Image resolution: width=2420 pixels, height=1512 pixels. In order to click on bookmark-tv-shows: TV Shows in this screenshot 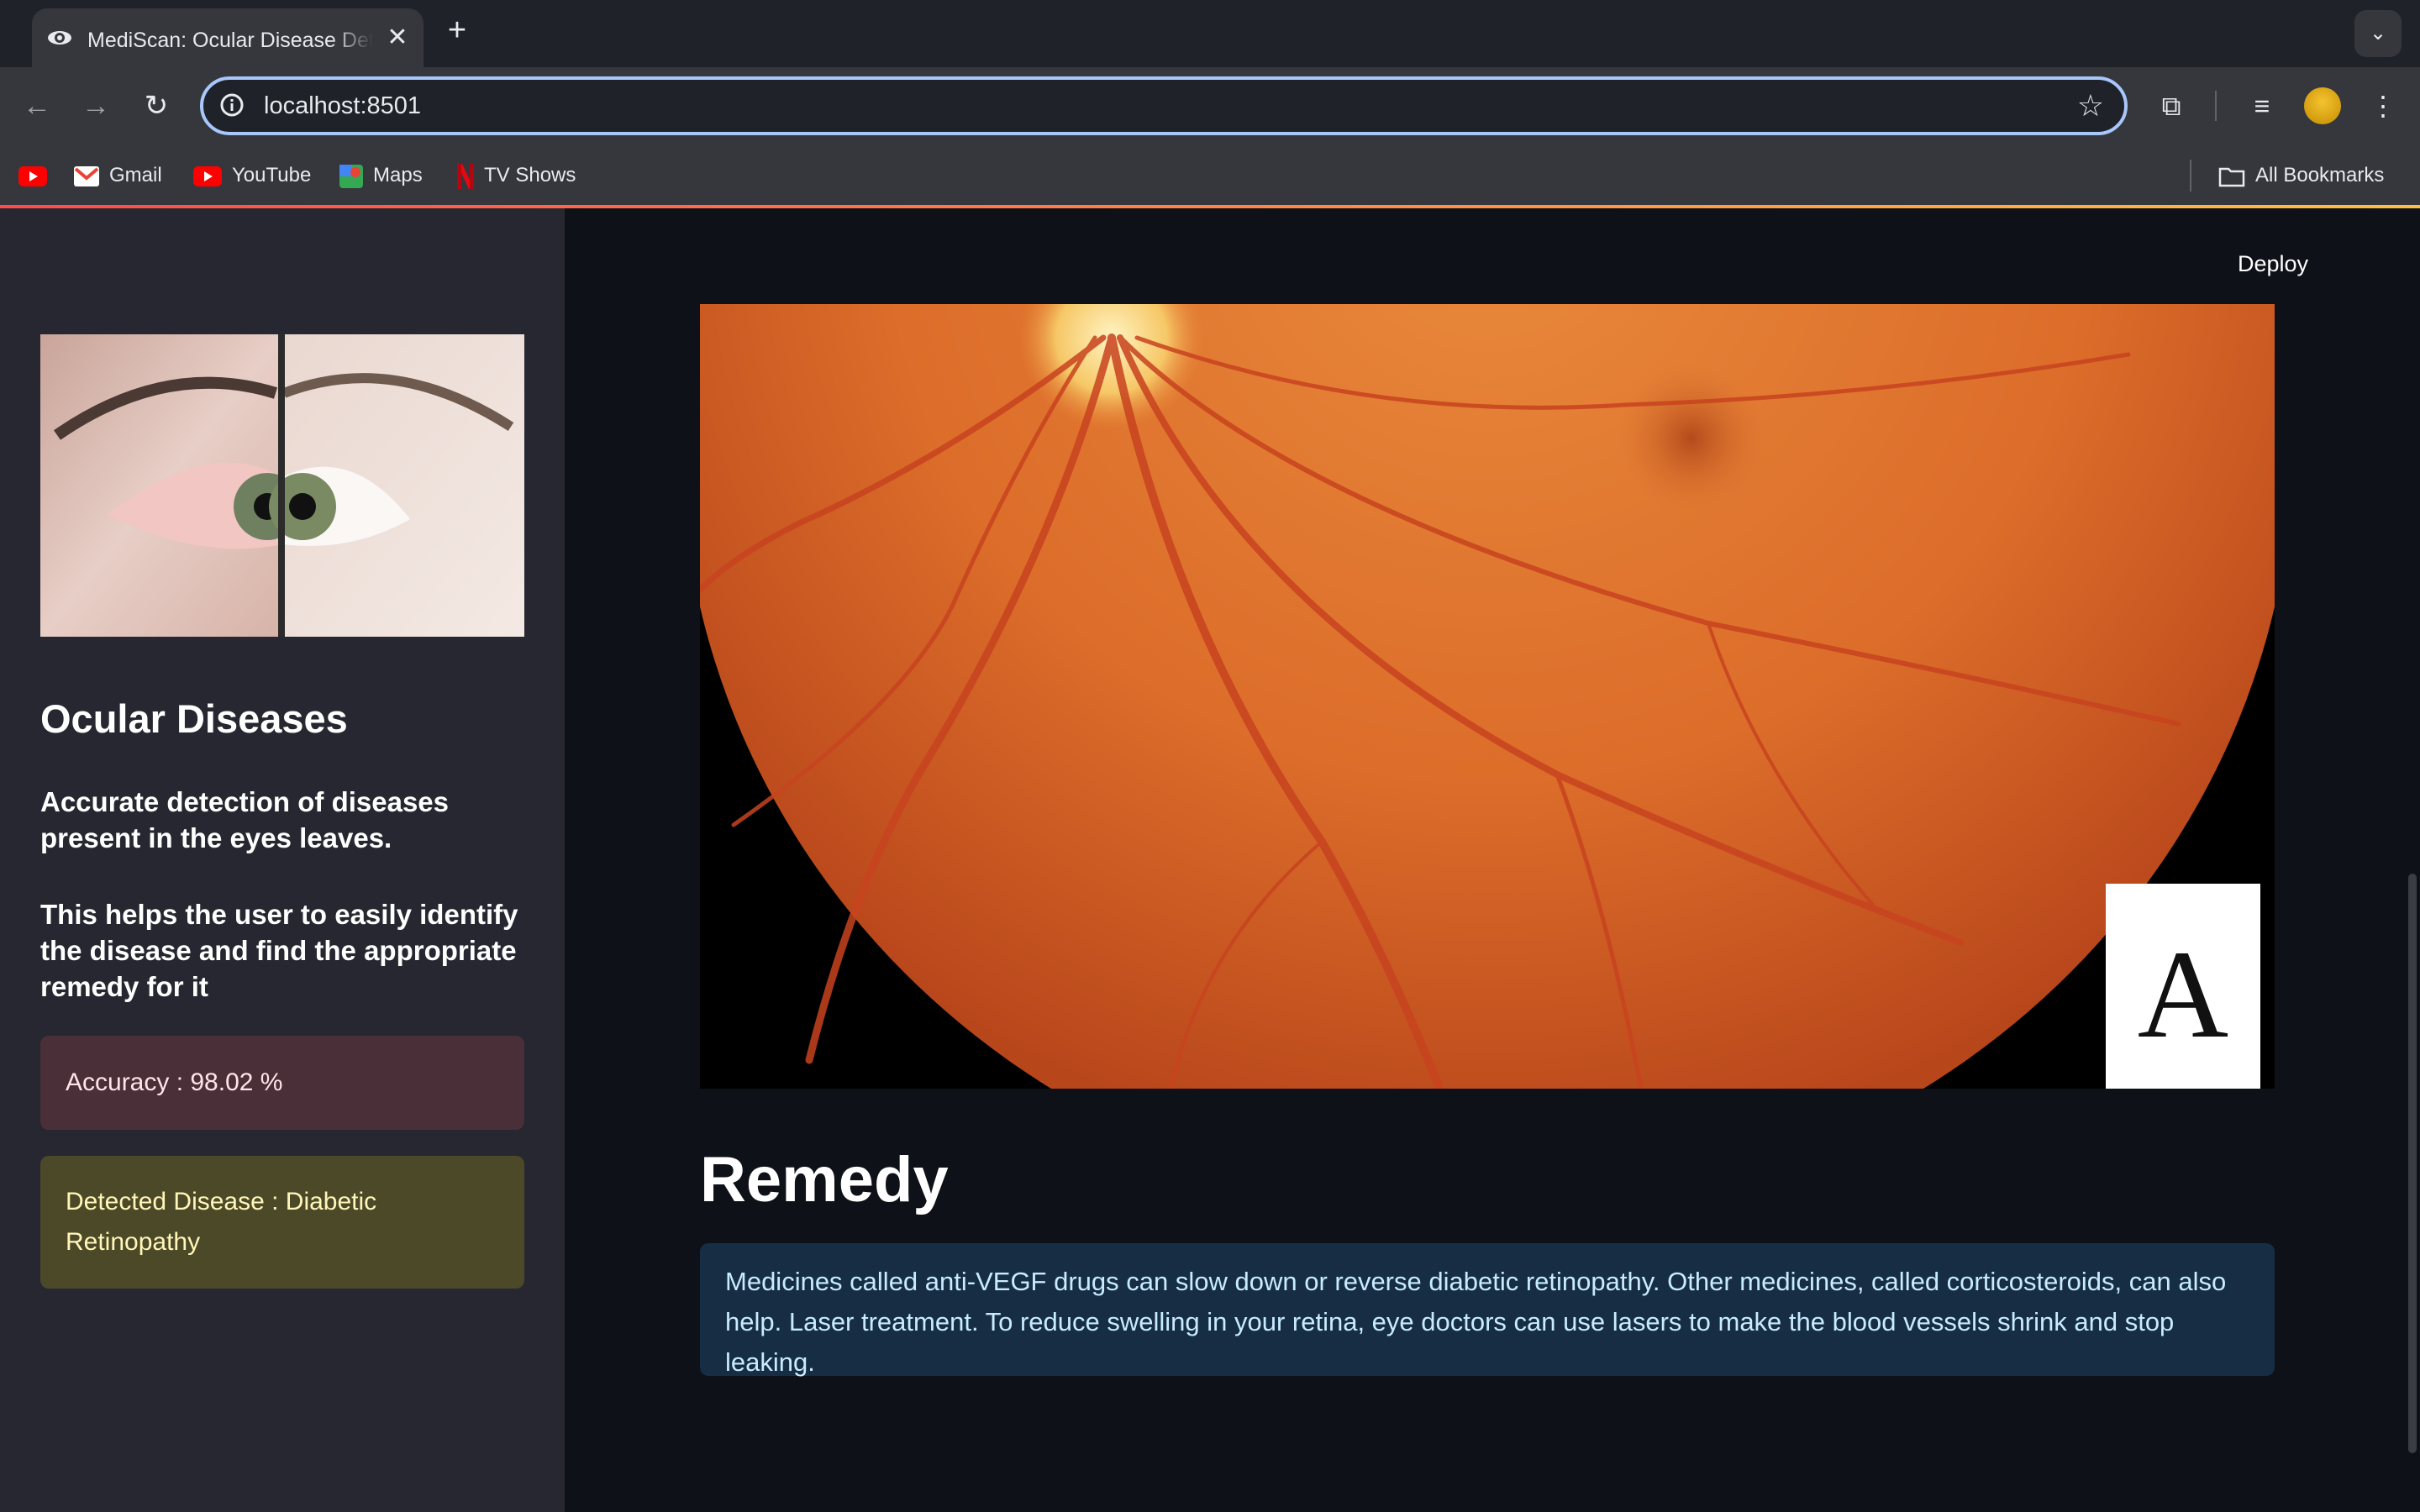, I will do `click(516, 176)`.